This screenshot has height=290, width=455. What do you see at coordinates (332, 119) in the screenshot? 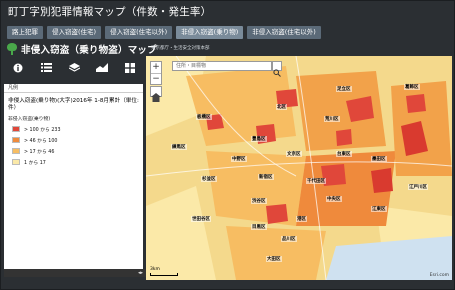
I see `ward-label: 荒川区` at bounding box center [332, 119].